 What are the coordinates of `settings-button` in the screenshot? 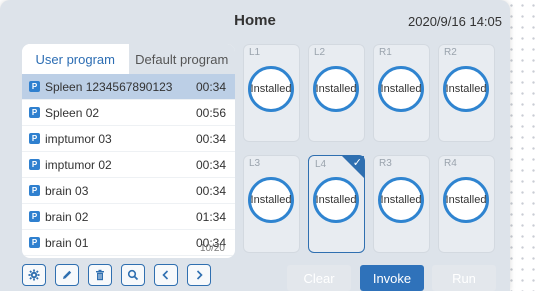 It's located at (34, 275).